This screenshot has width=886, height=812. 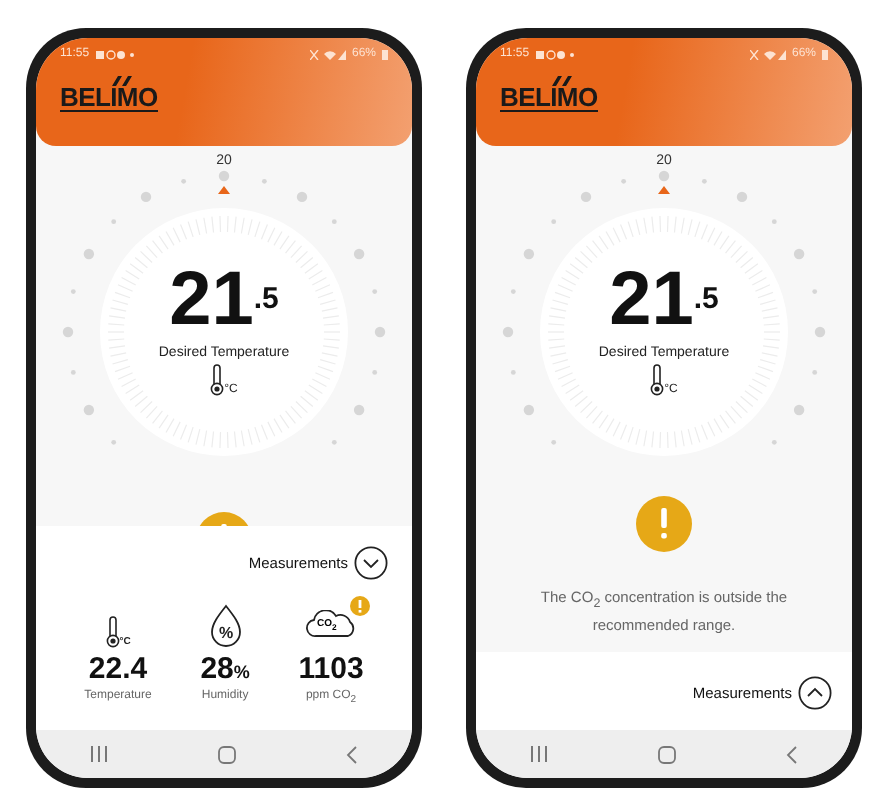 I want to click on chevron-down-icon, so click(x=371, y=562).